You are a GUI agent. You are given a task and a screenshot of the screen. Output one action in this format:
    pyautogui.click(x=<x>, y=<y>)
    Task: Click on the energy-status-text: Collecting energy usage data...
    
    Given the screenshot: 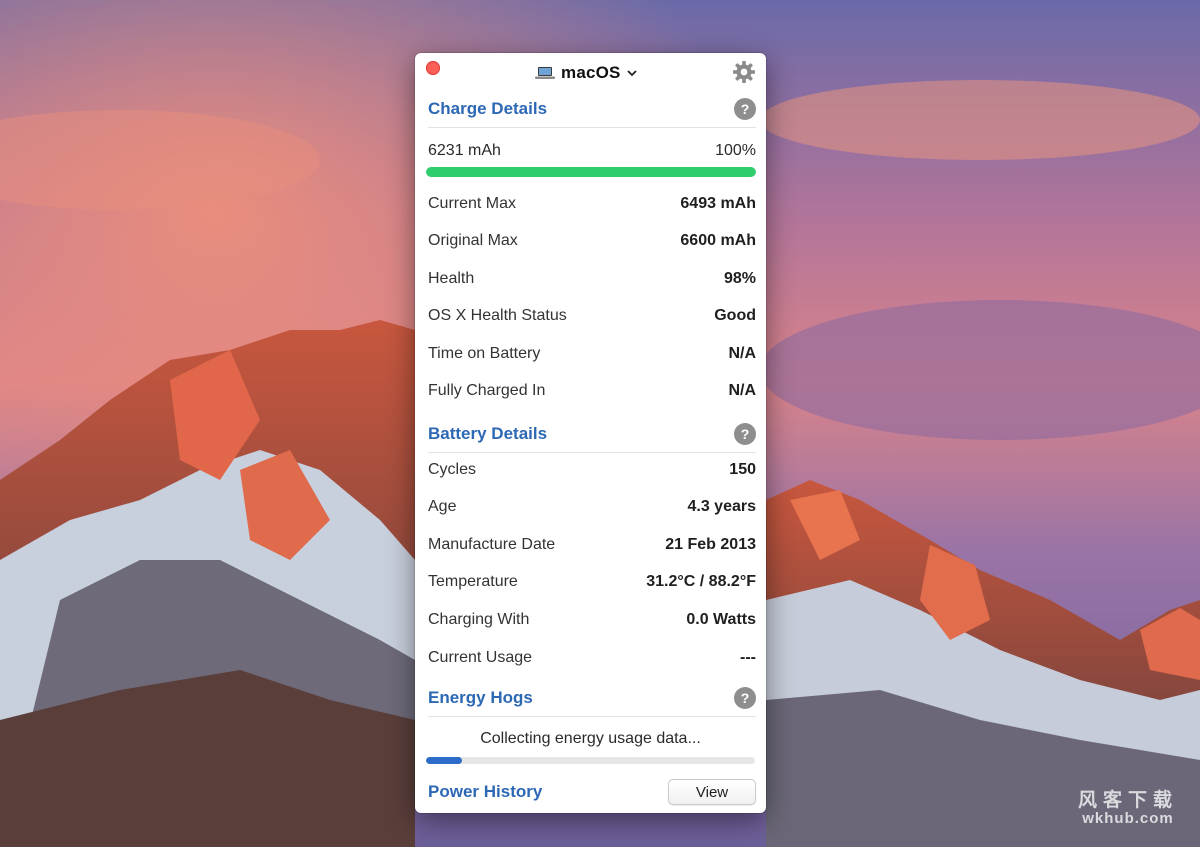 What is the action you would take?
    pyautogui.click(x=590, y=738)
    